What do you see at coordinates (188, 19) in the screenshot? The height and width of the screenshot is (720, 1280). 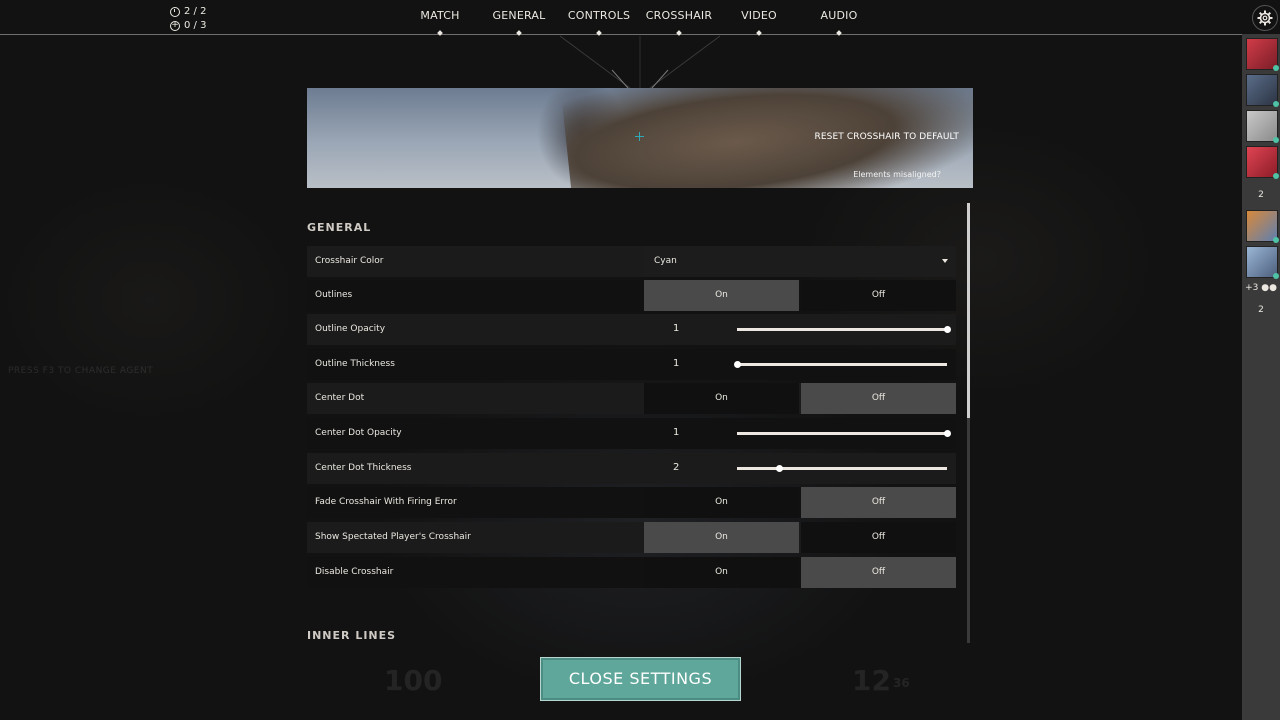 I see `match-counters: 2 / 2 0 / 3` at bounding box center [188, 19].